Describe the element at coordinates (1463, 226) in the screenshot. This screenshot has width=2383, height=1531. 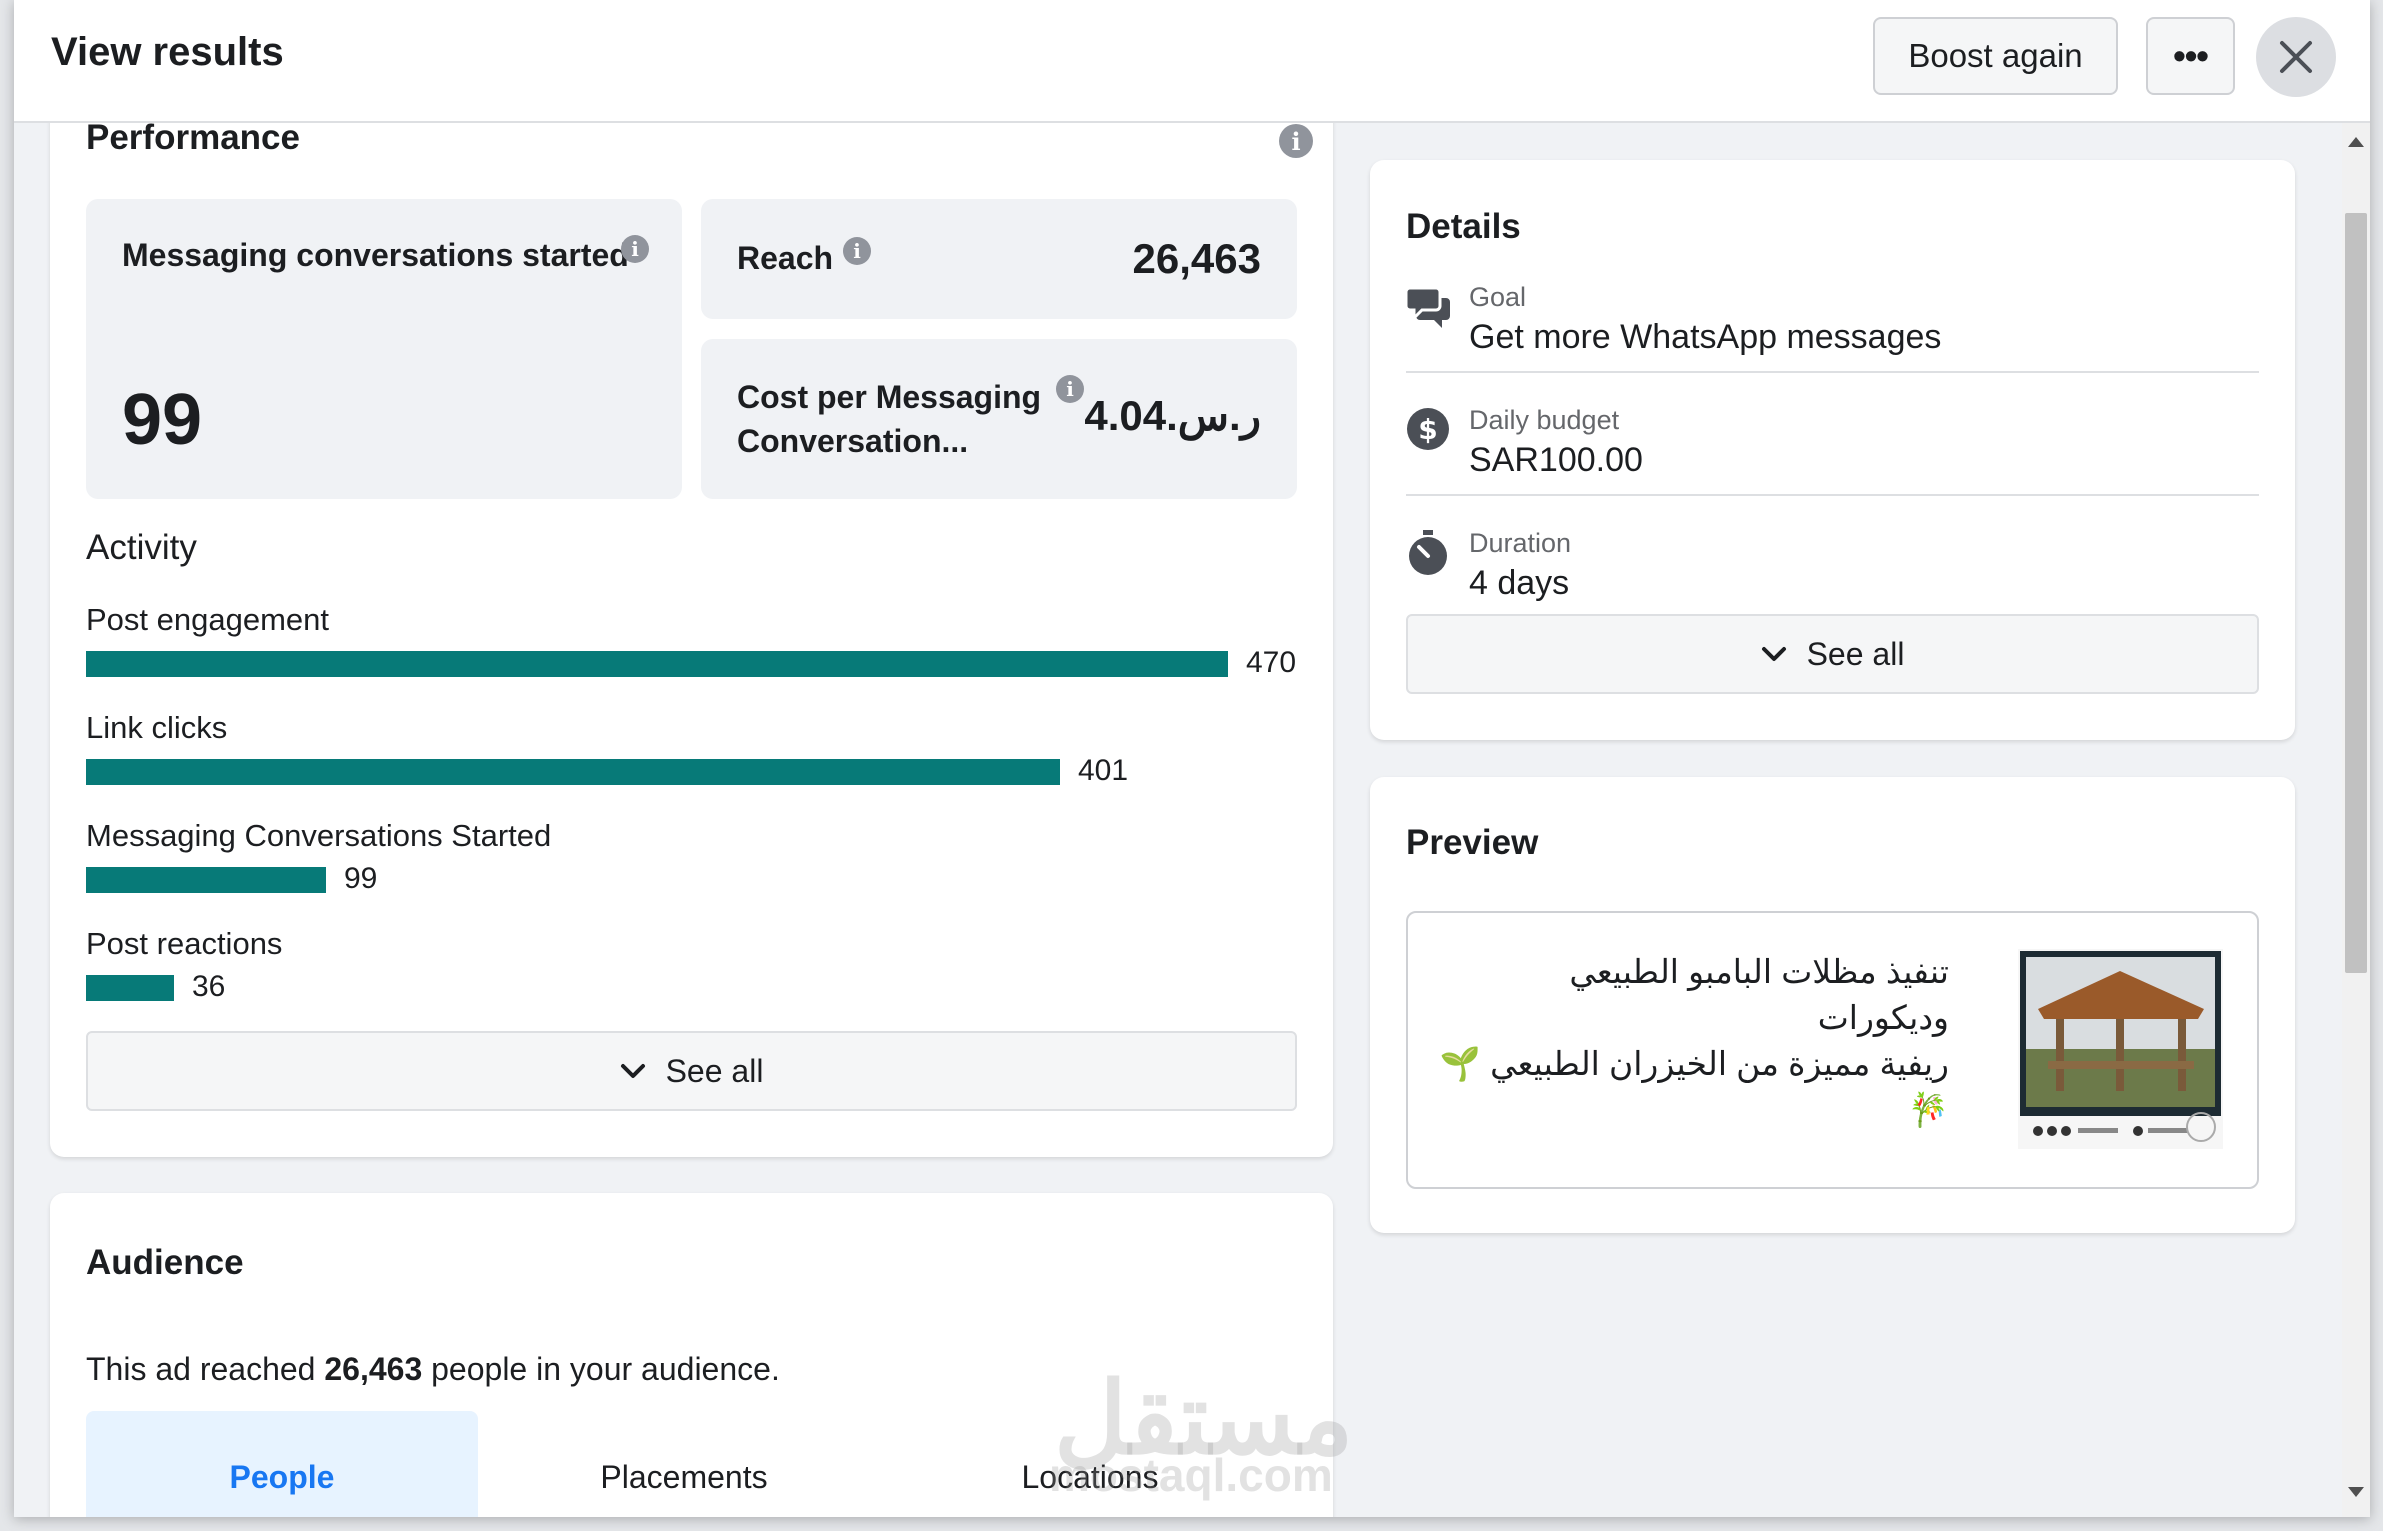
I see `details-title: Details` at that location.